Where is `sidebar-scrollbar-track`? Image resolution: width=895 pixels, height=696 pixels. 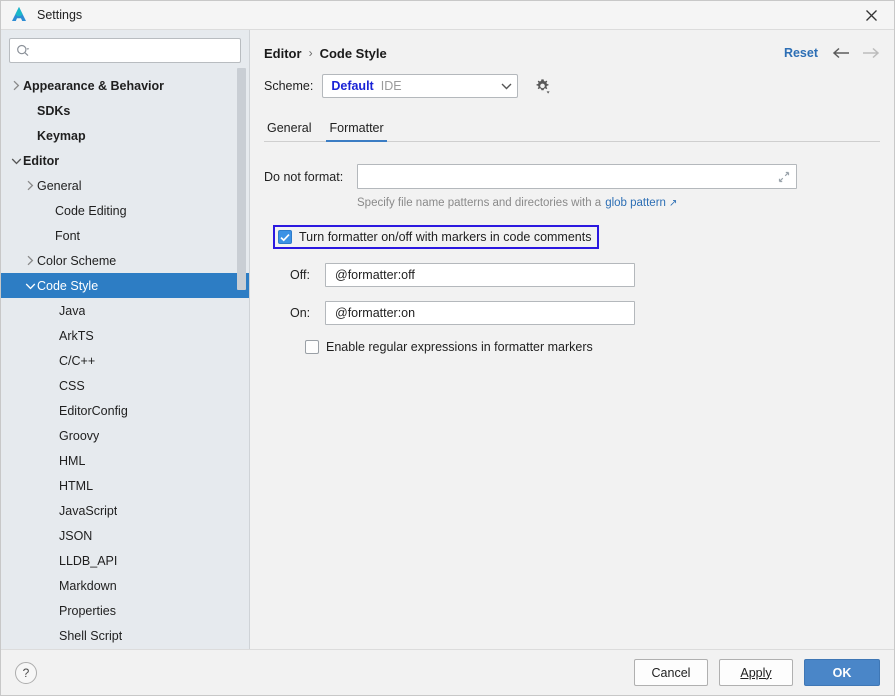
sidebar-scrollbar-track is located at coordinates (242, 339).